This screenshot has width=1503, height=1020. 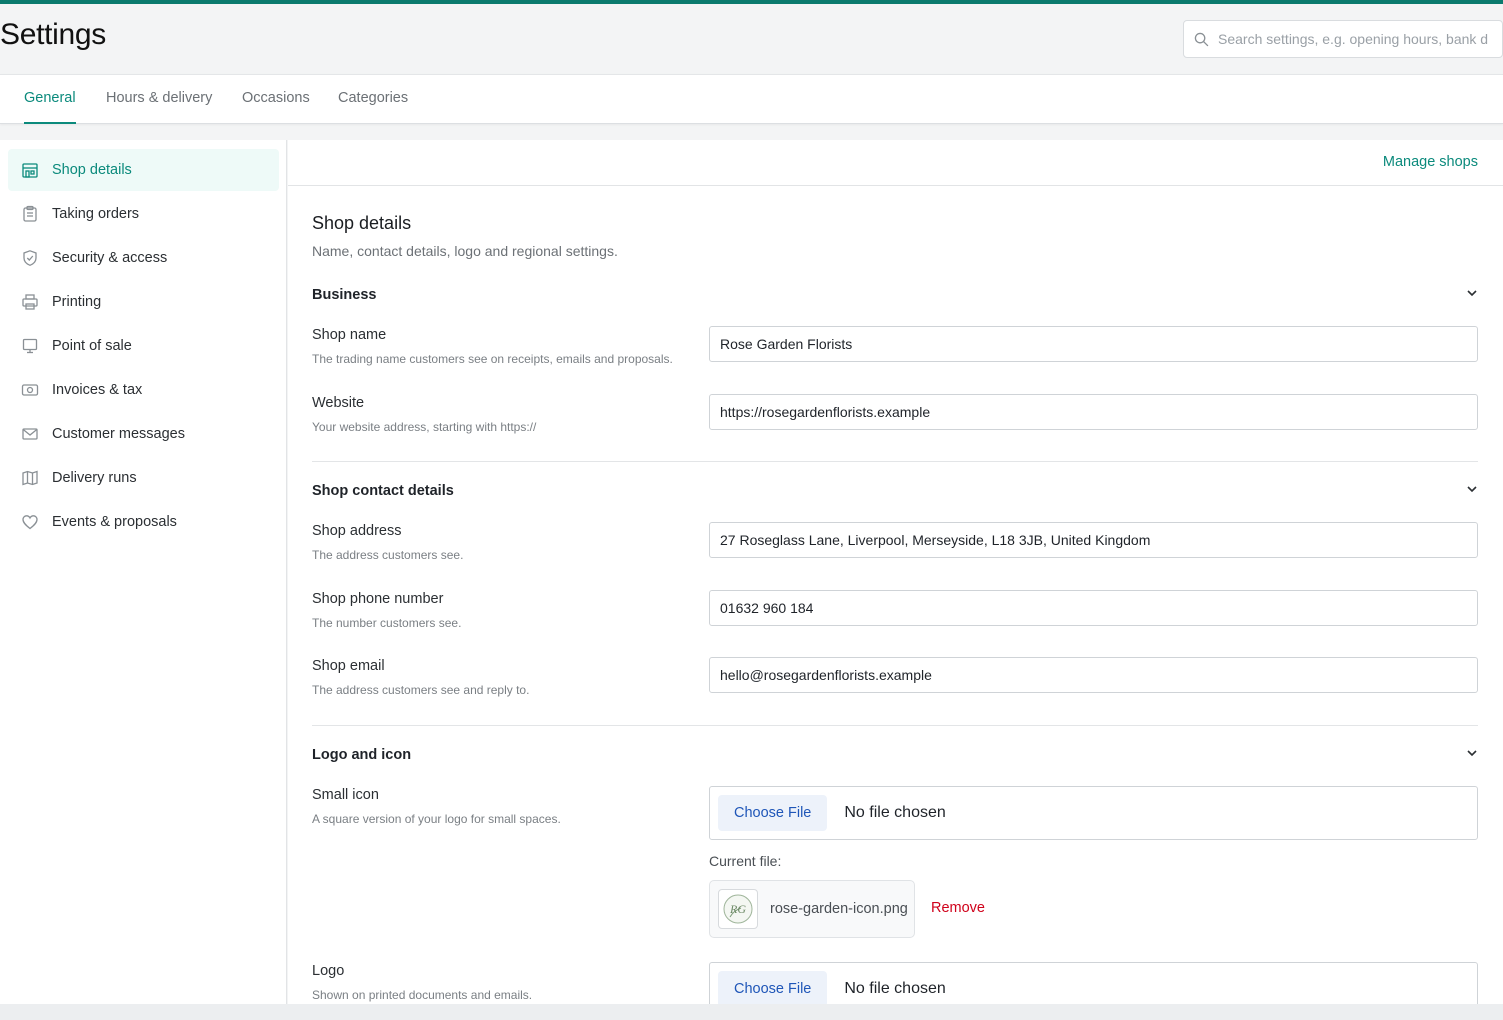 I want to click on sidebar-item-shop-details: Shop details, so click(x=143, y=170).